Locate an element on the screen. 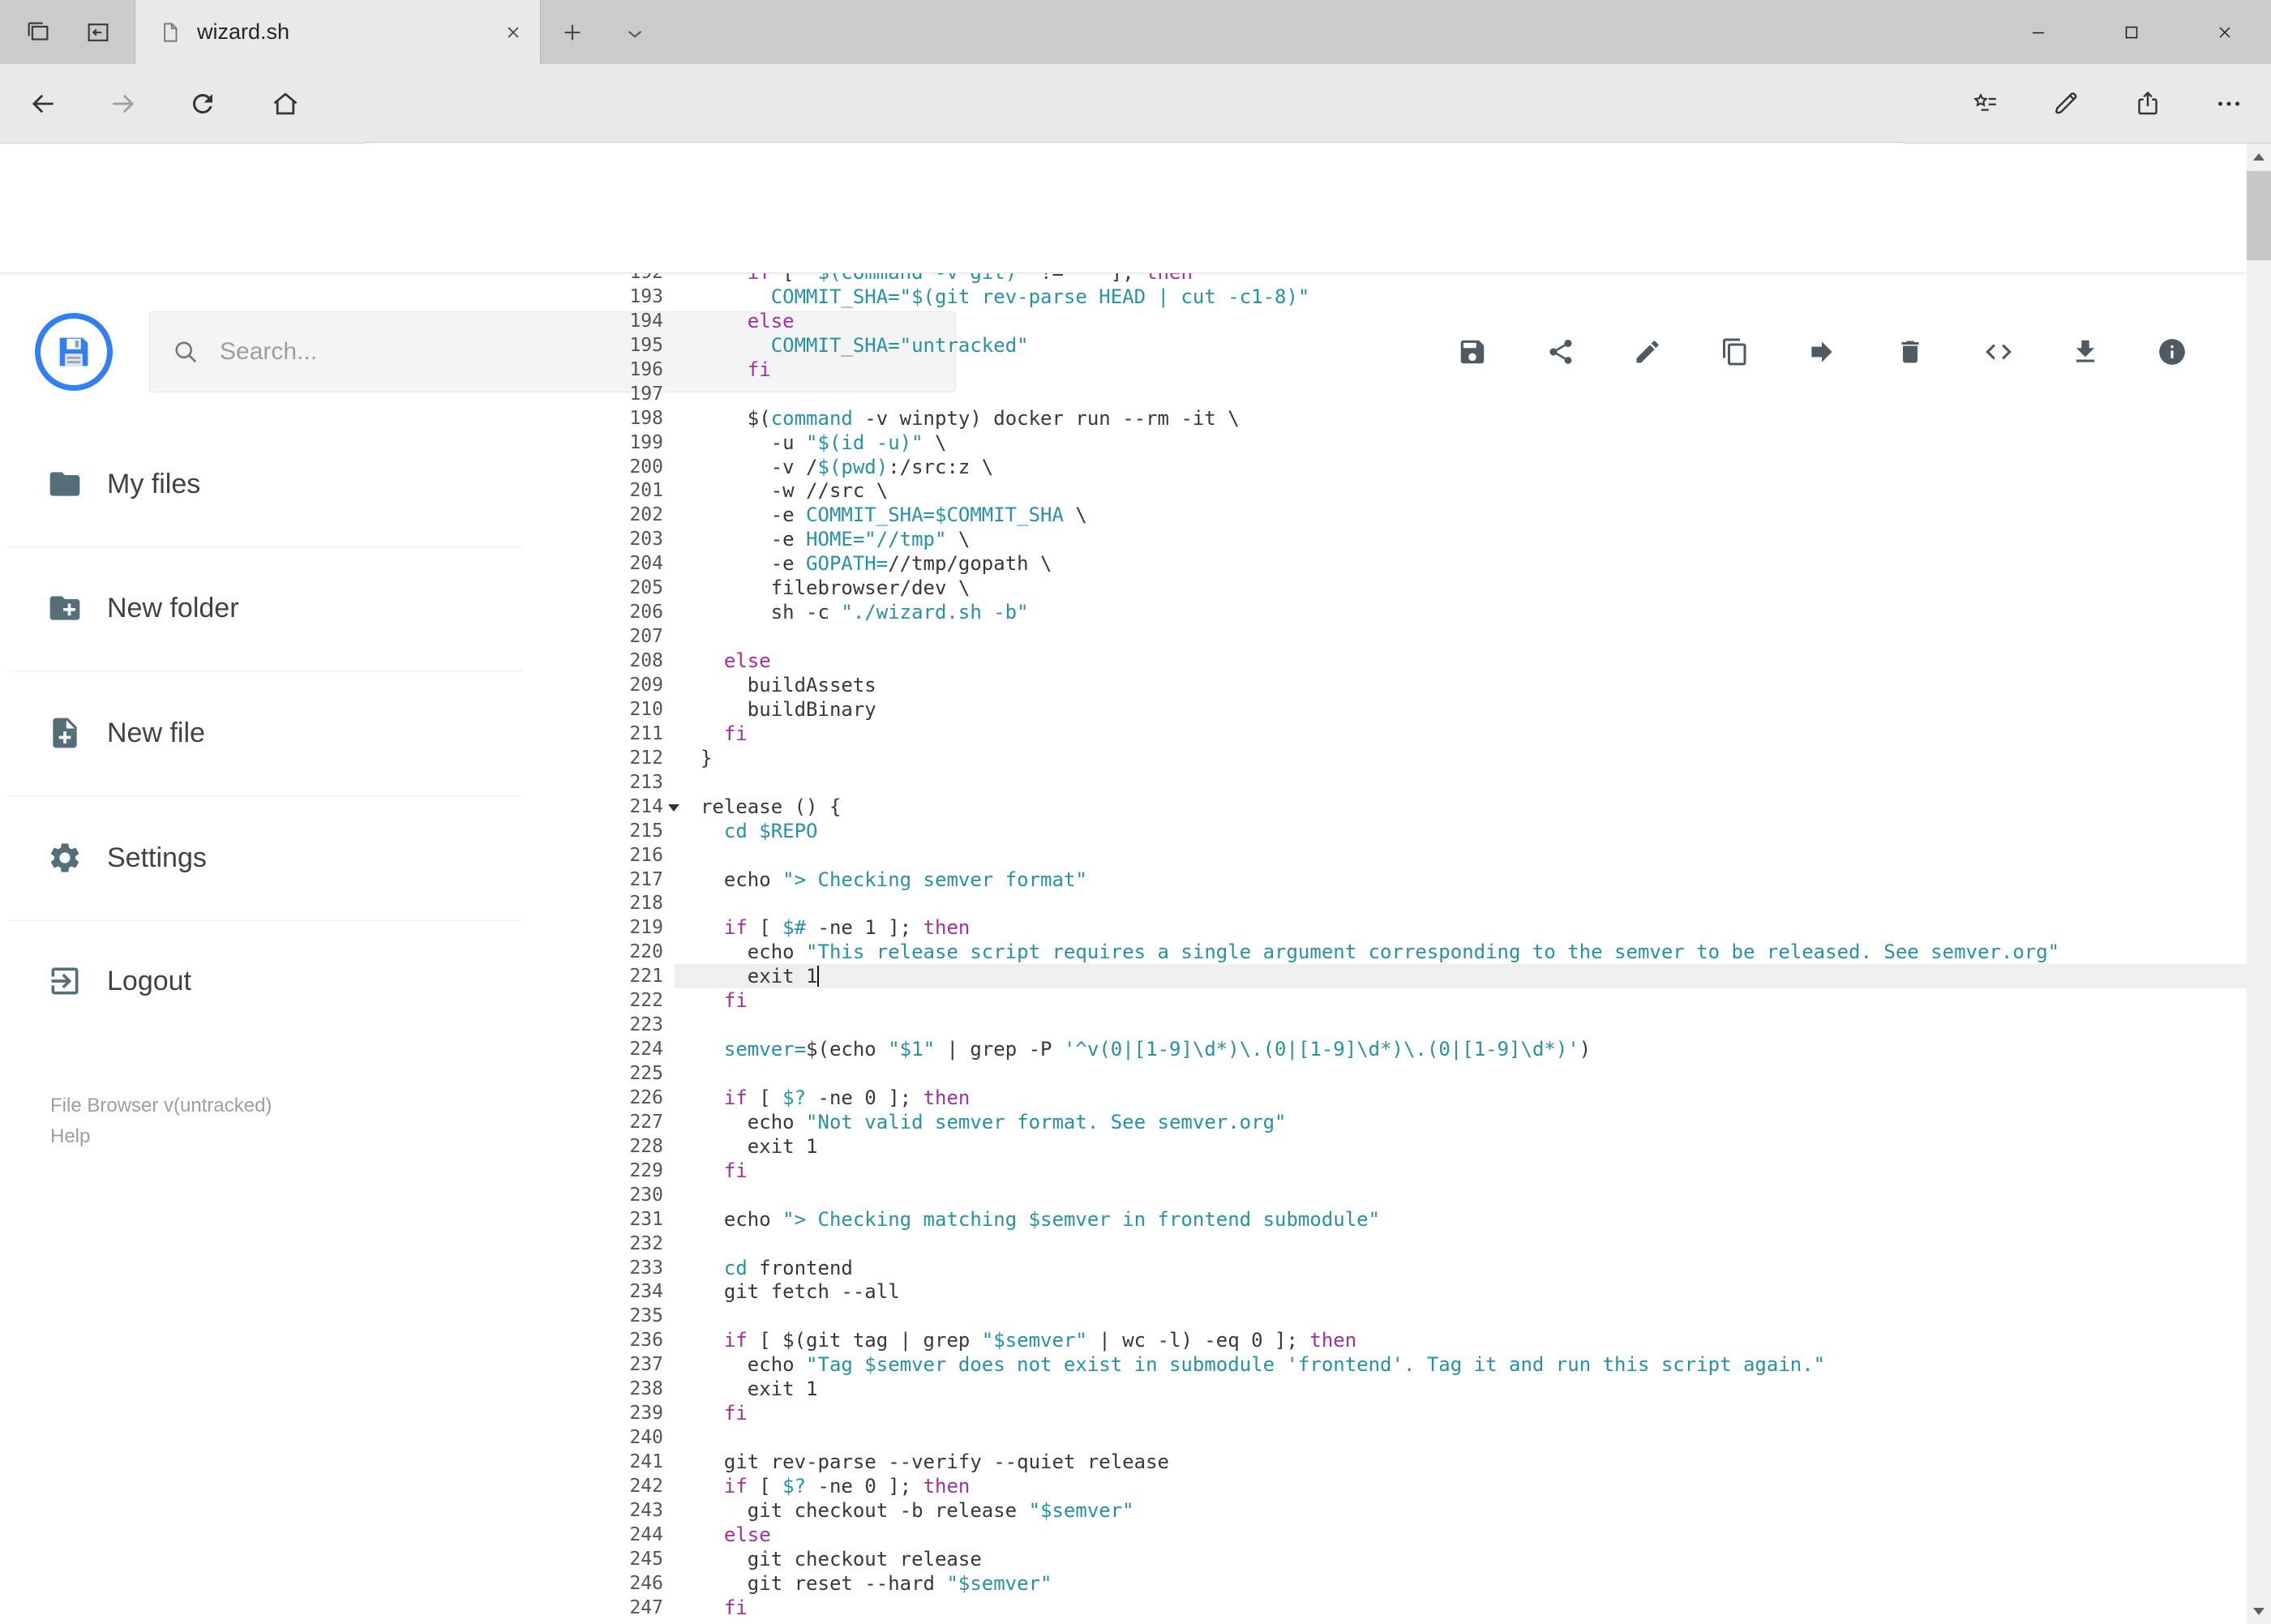  gutter-line-number: 216 is located at coordinates (575, 856).